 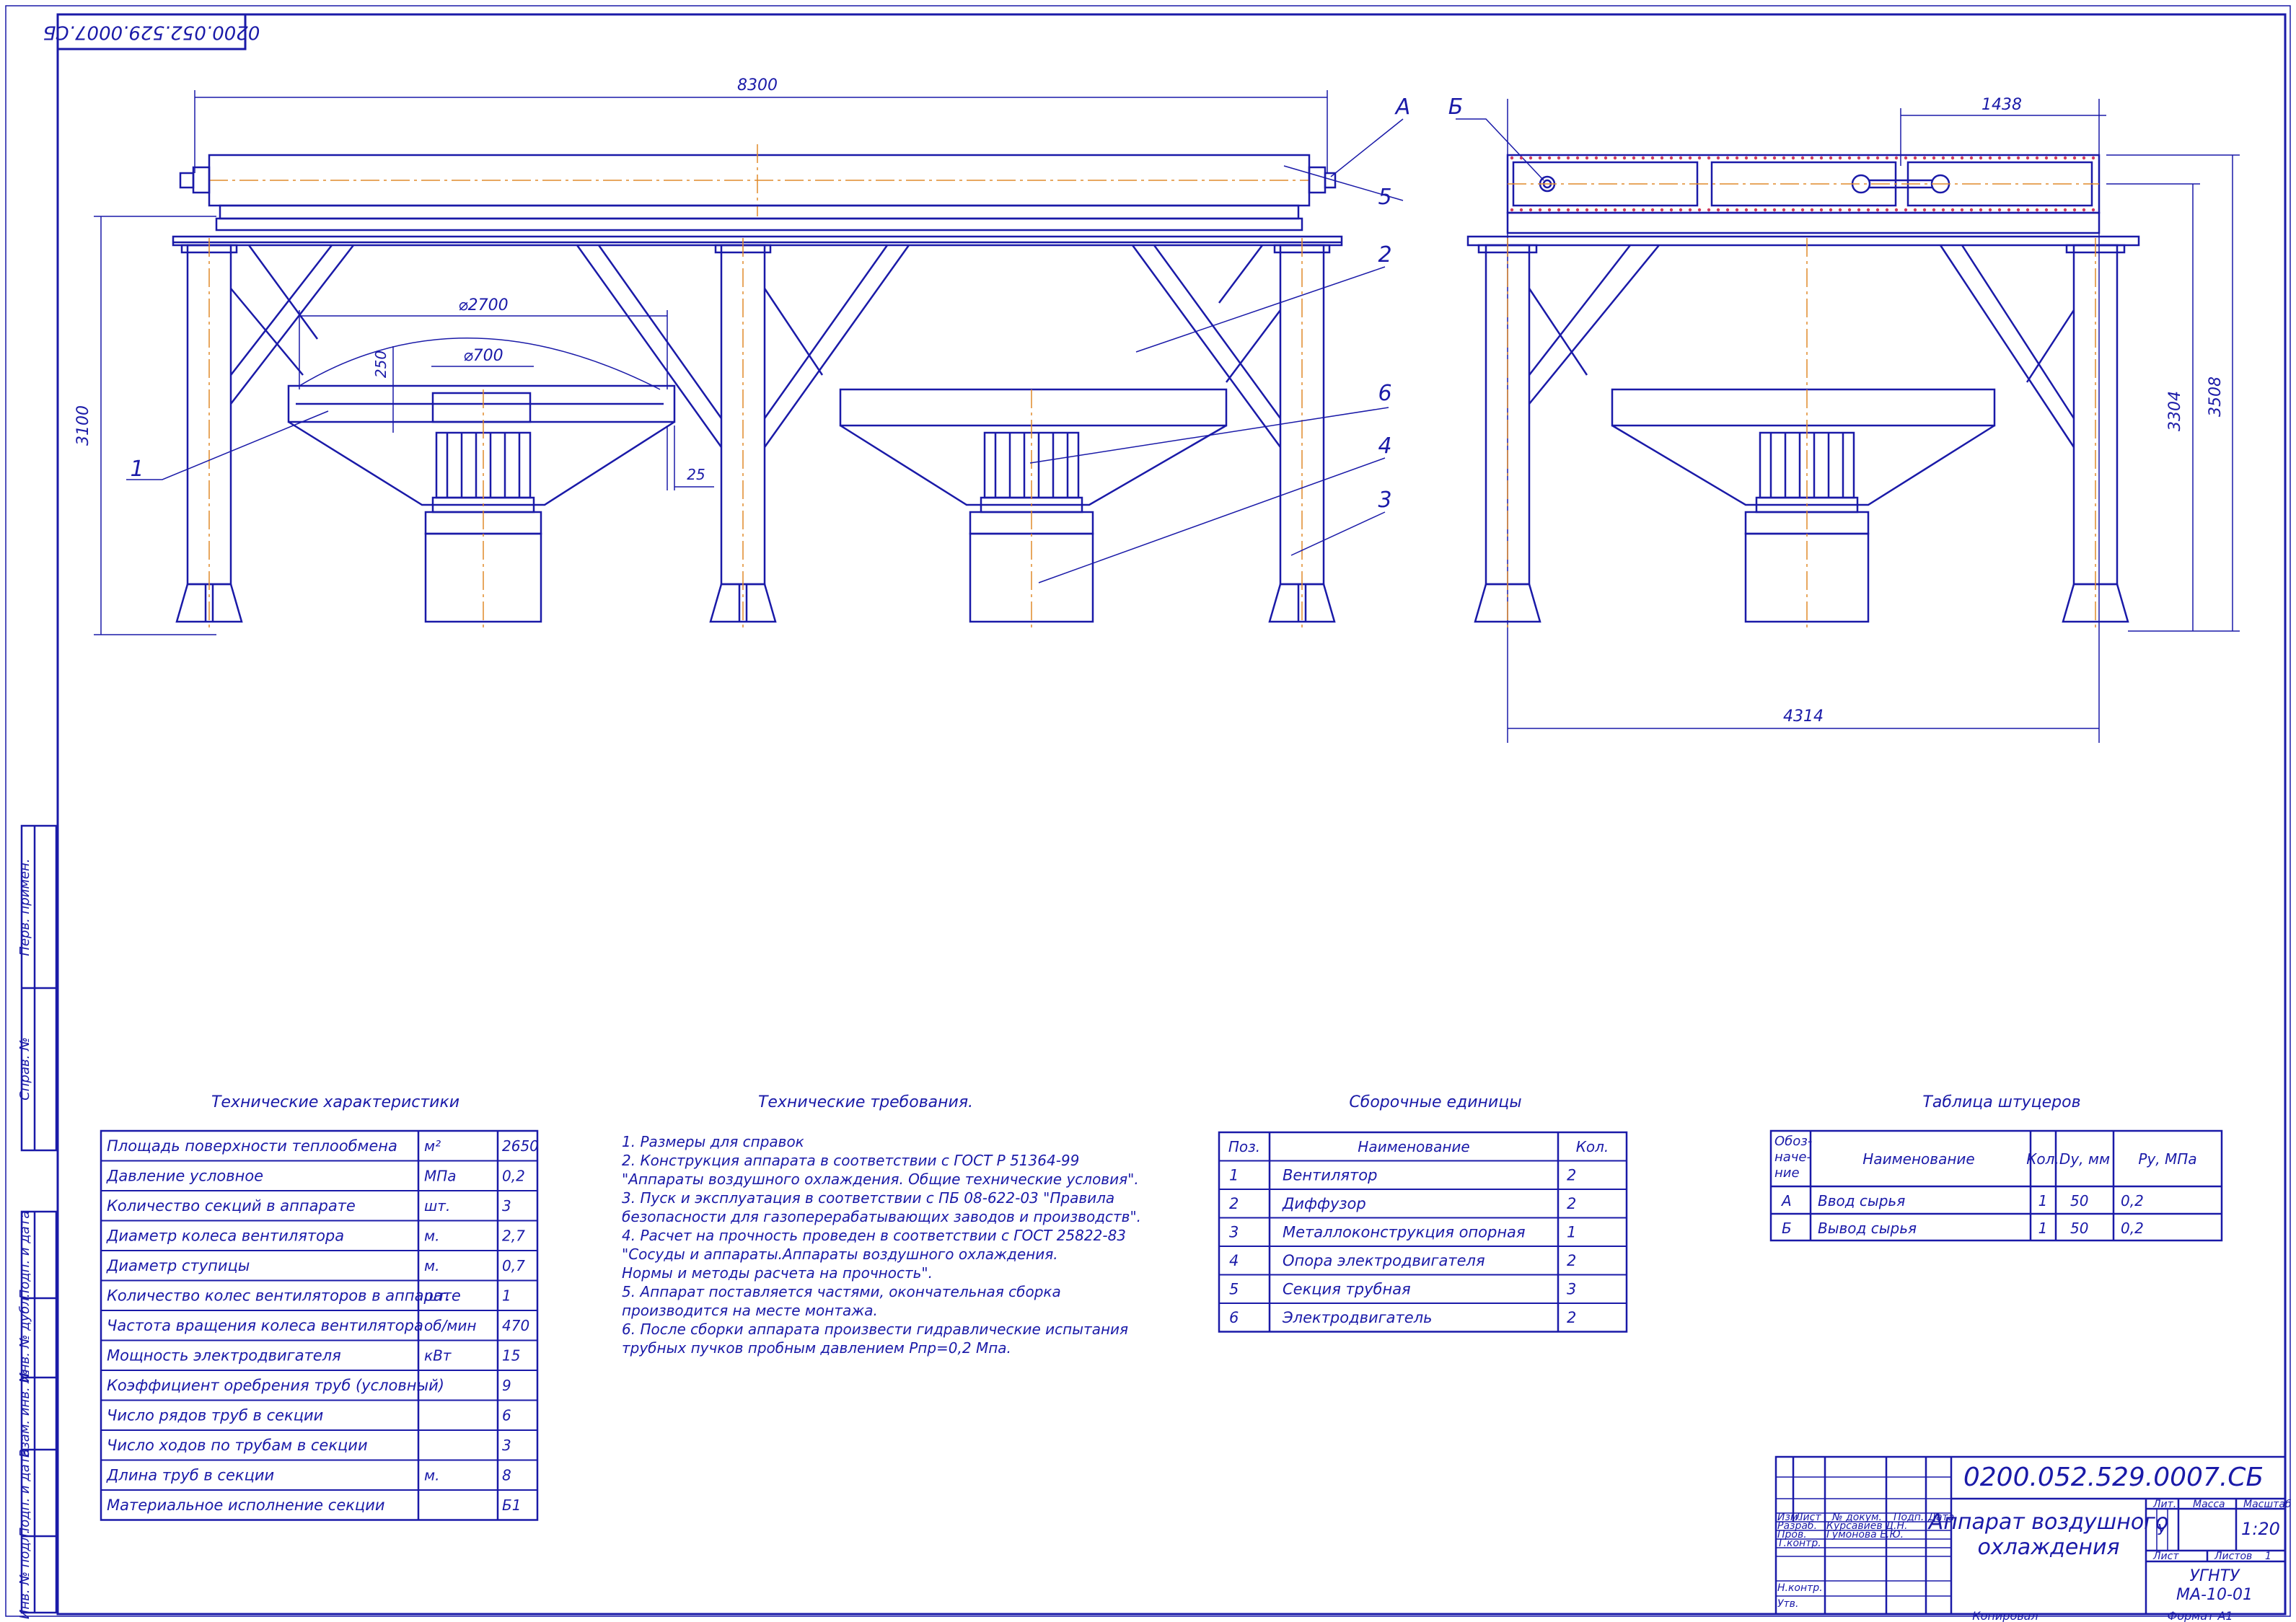 I want to click on assembly-title: Сборочные единицы, so click(x=1435, y=1102).